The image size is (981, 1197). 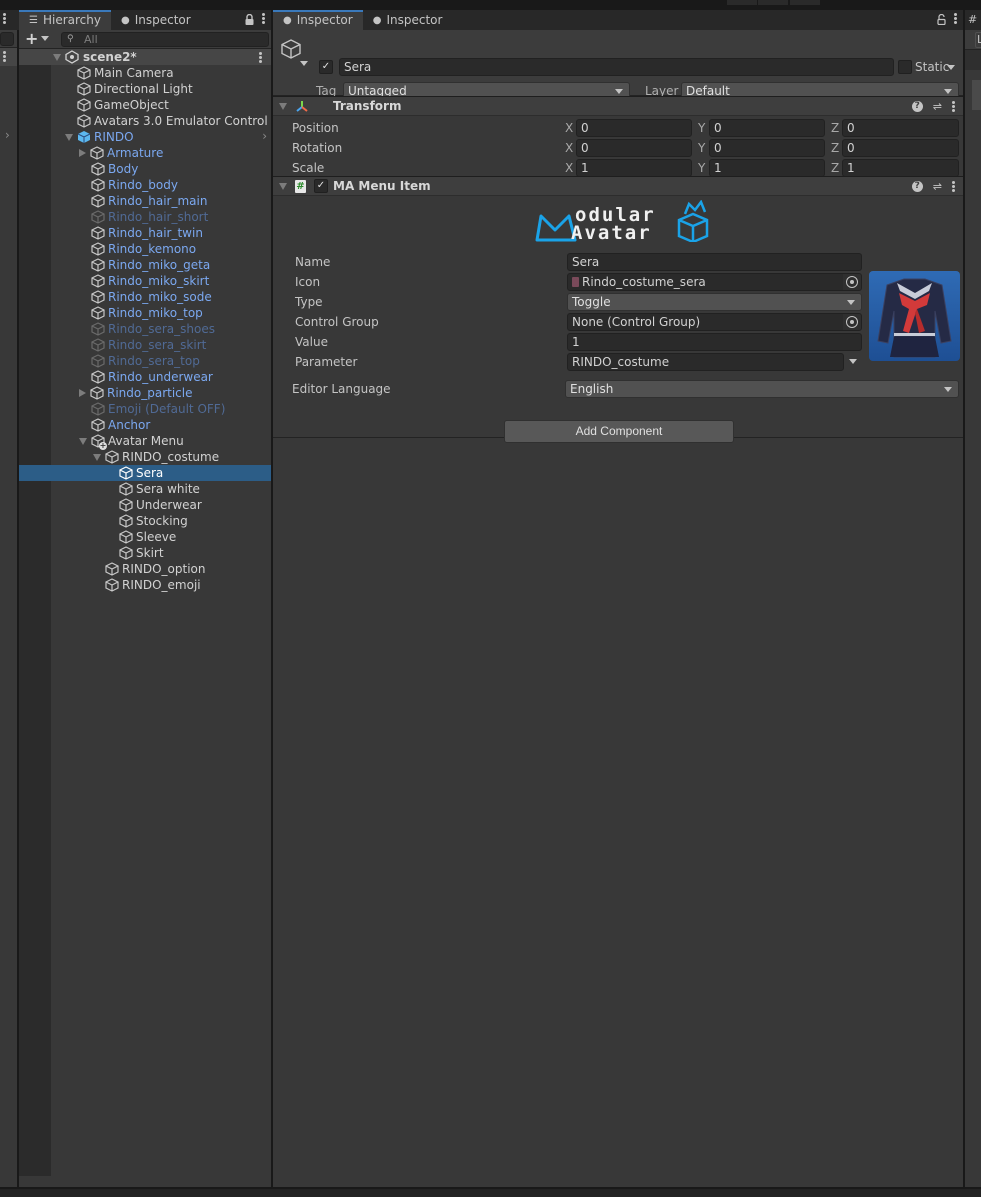 What do you see at coordinates (978, 40) in the screenshot?
I see `right-panel-button: L` at bounding box center [978, 40].